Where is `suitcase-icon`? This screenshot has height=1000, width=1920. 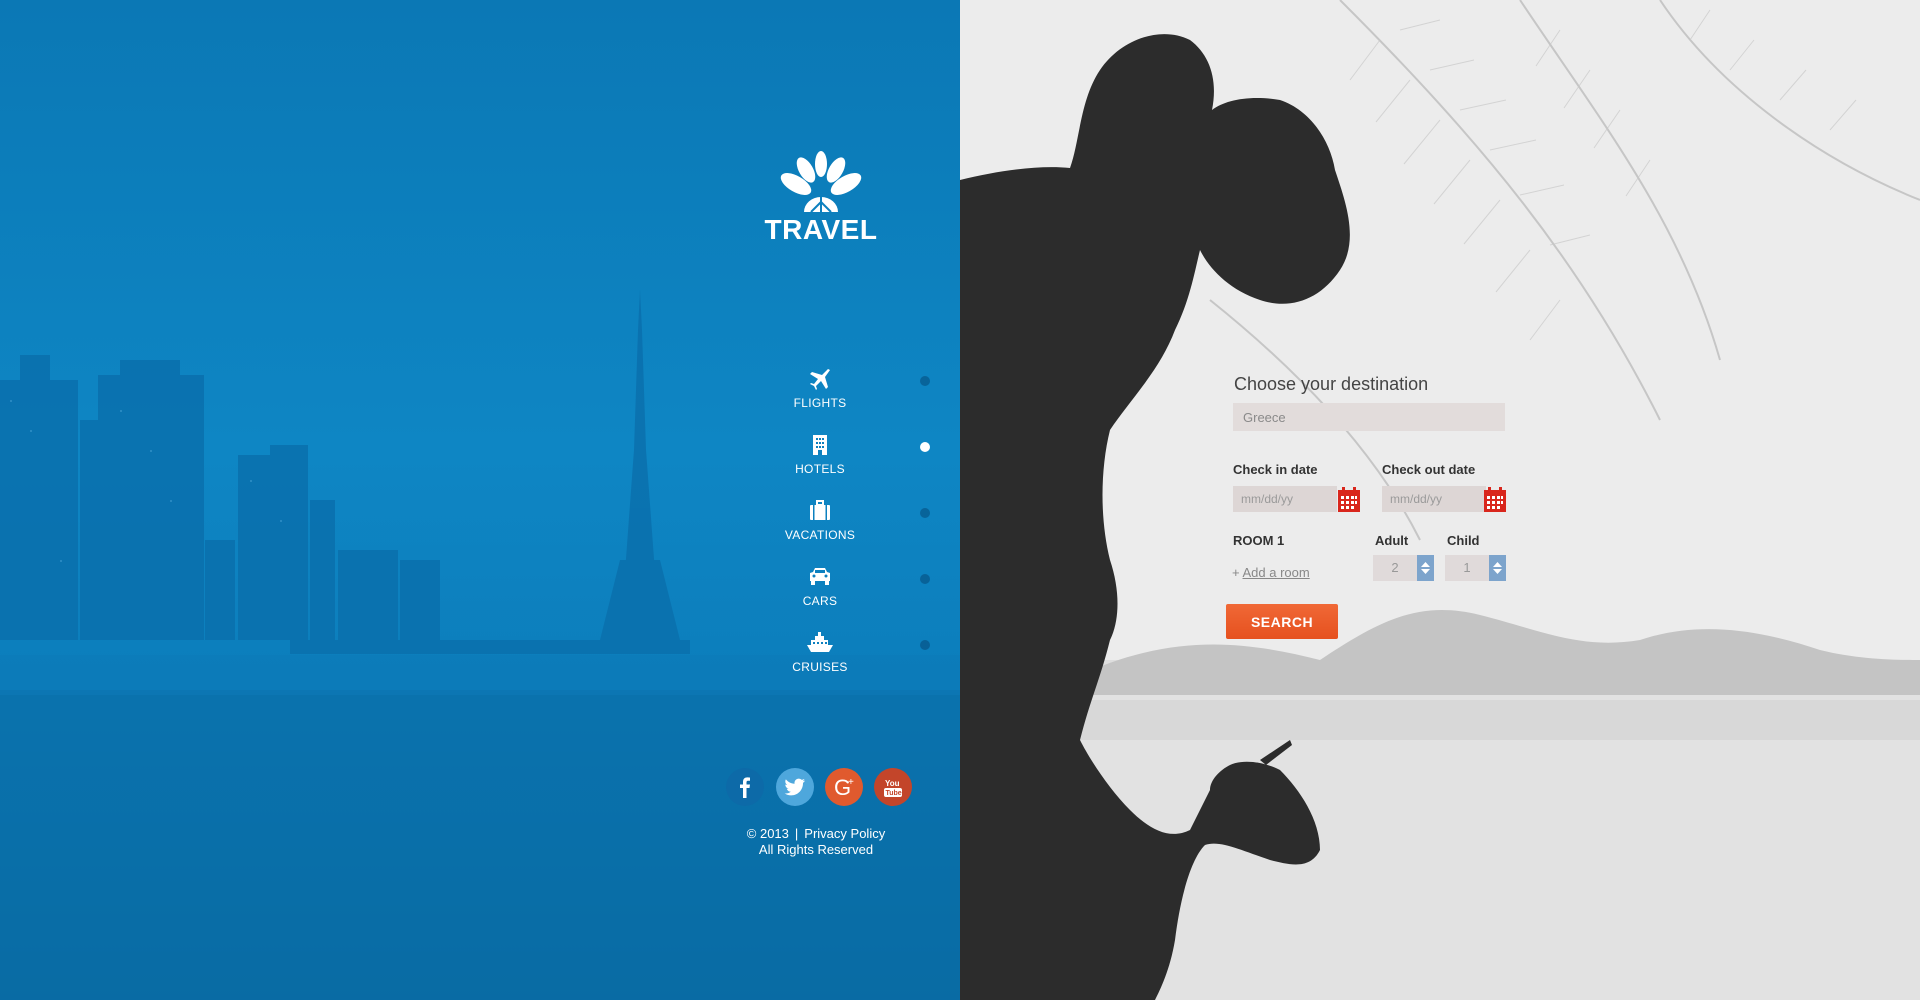 suitcase-icon is located at coordinates (820, 510).